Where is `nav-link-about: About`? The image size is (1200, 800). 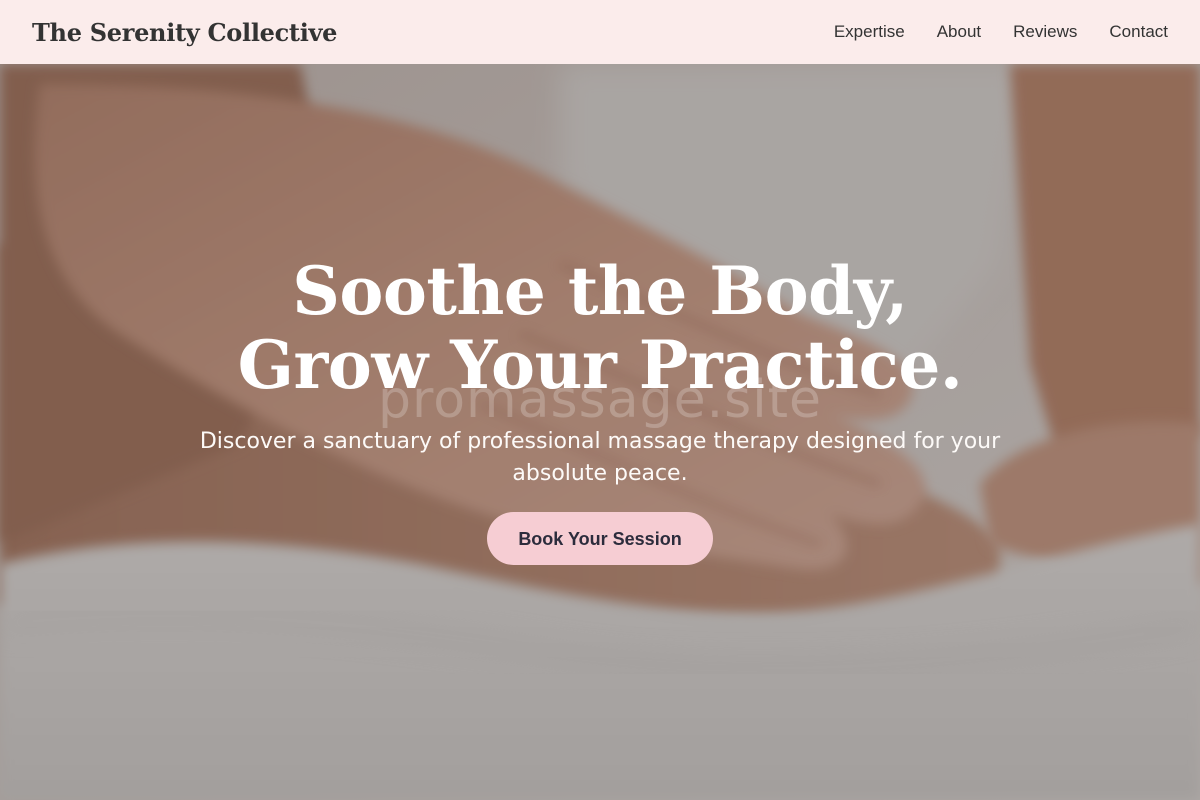 nav-link-about: About is located at coordinates (959, 32).